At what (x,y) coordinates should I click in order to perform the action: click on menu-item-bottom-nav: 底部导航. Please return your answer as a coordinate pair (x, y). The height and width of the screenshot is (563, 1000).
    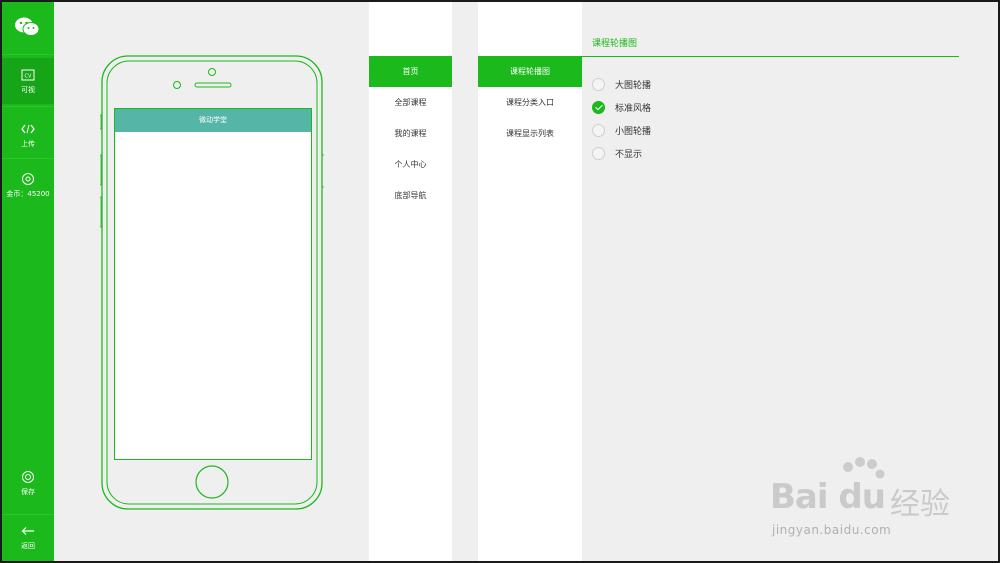
    Looking at the image, I should click on (410, 195).